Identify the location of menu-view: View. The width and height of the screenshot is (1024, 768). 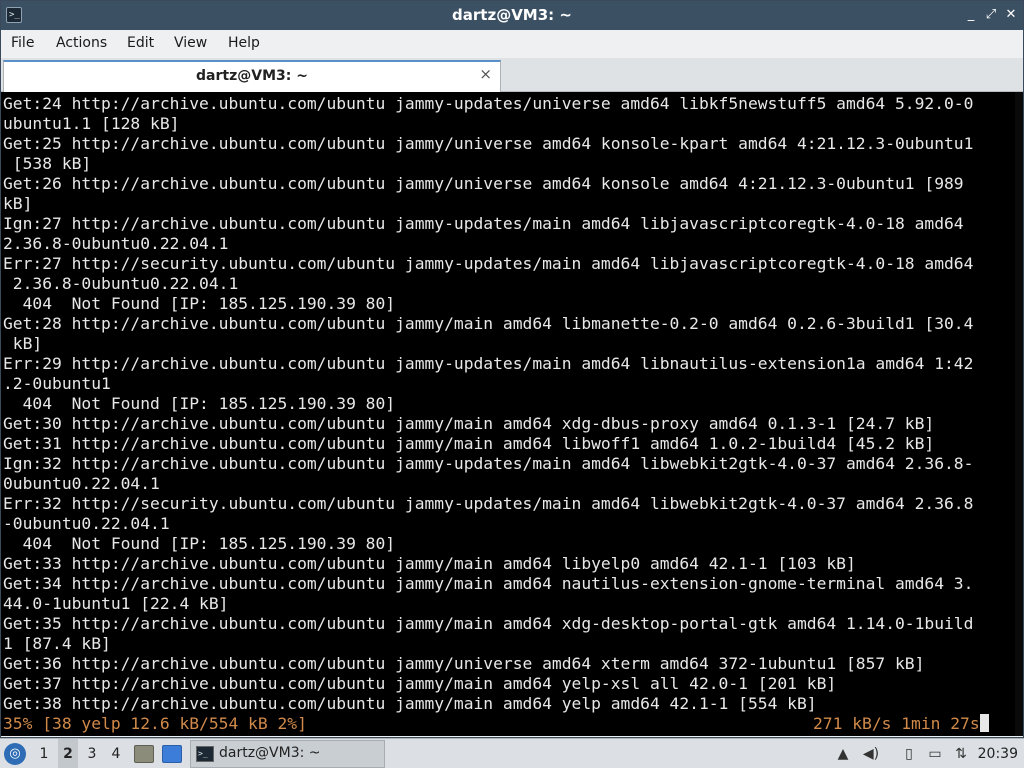
(190, 43).